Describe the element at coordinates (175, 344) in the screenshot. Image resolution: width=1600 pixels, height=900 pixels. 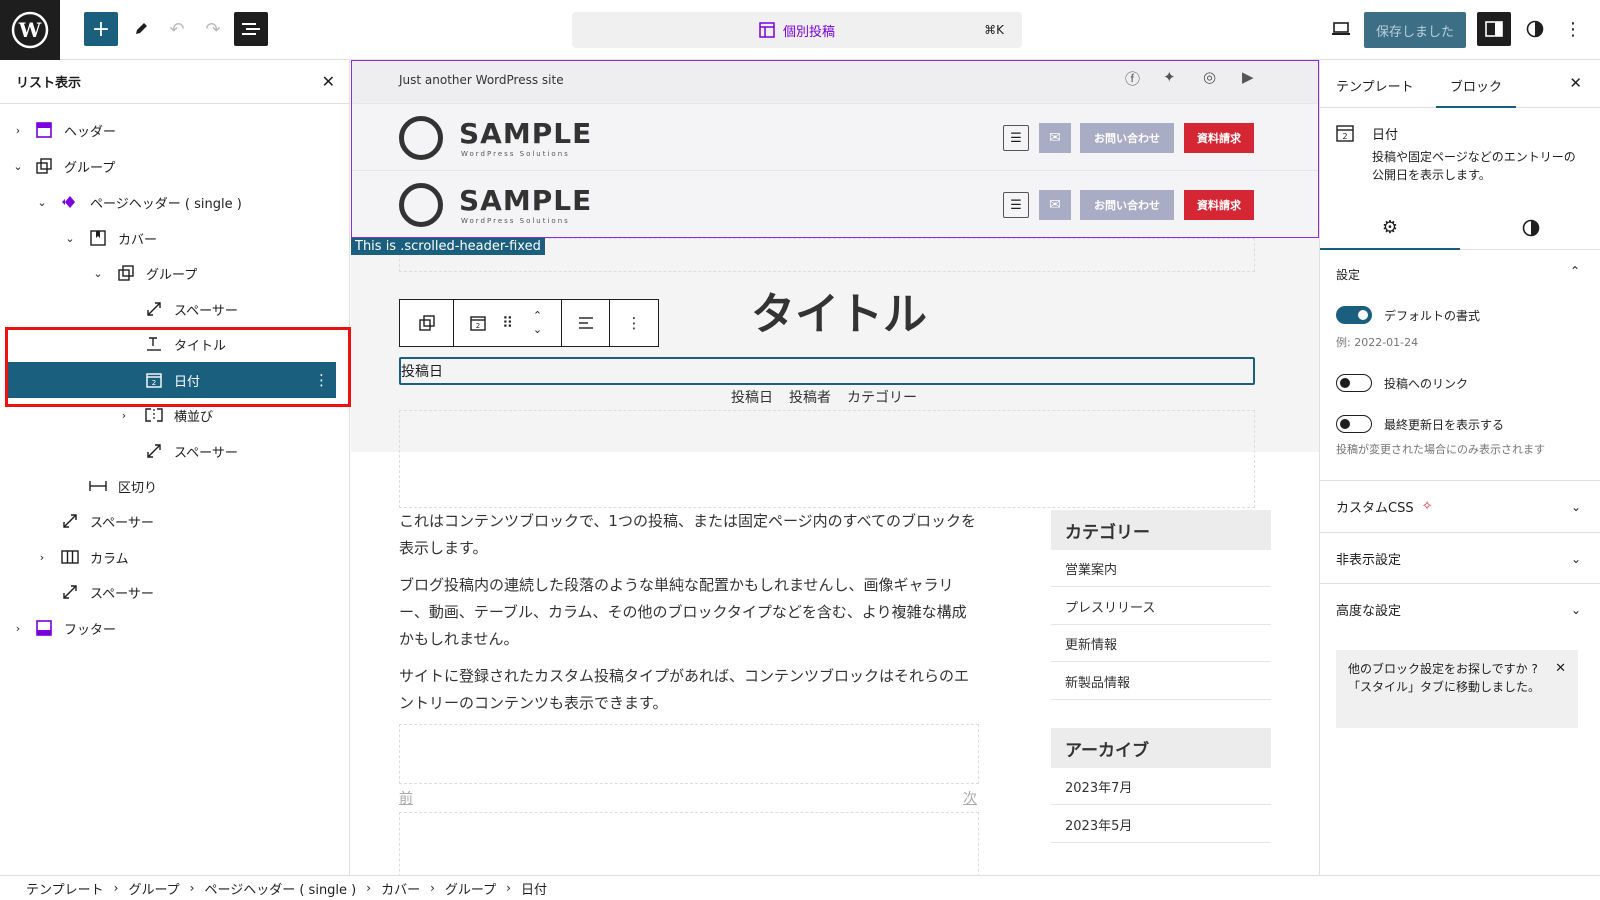
I see `list-item-title: タイトル` at that location.